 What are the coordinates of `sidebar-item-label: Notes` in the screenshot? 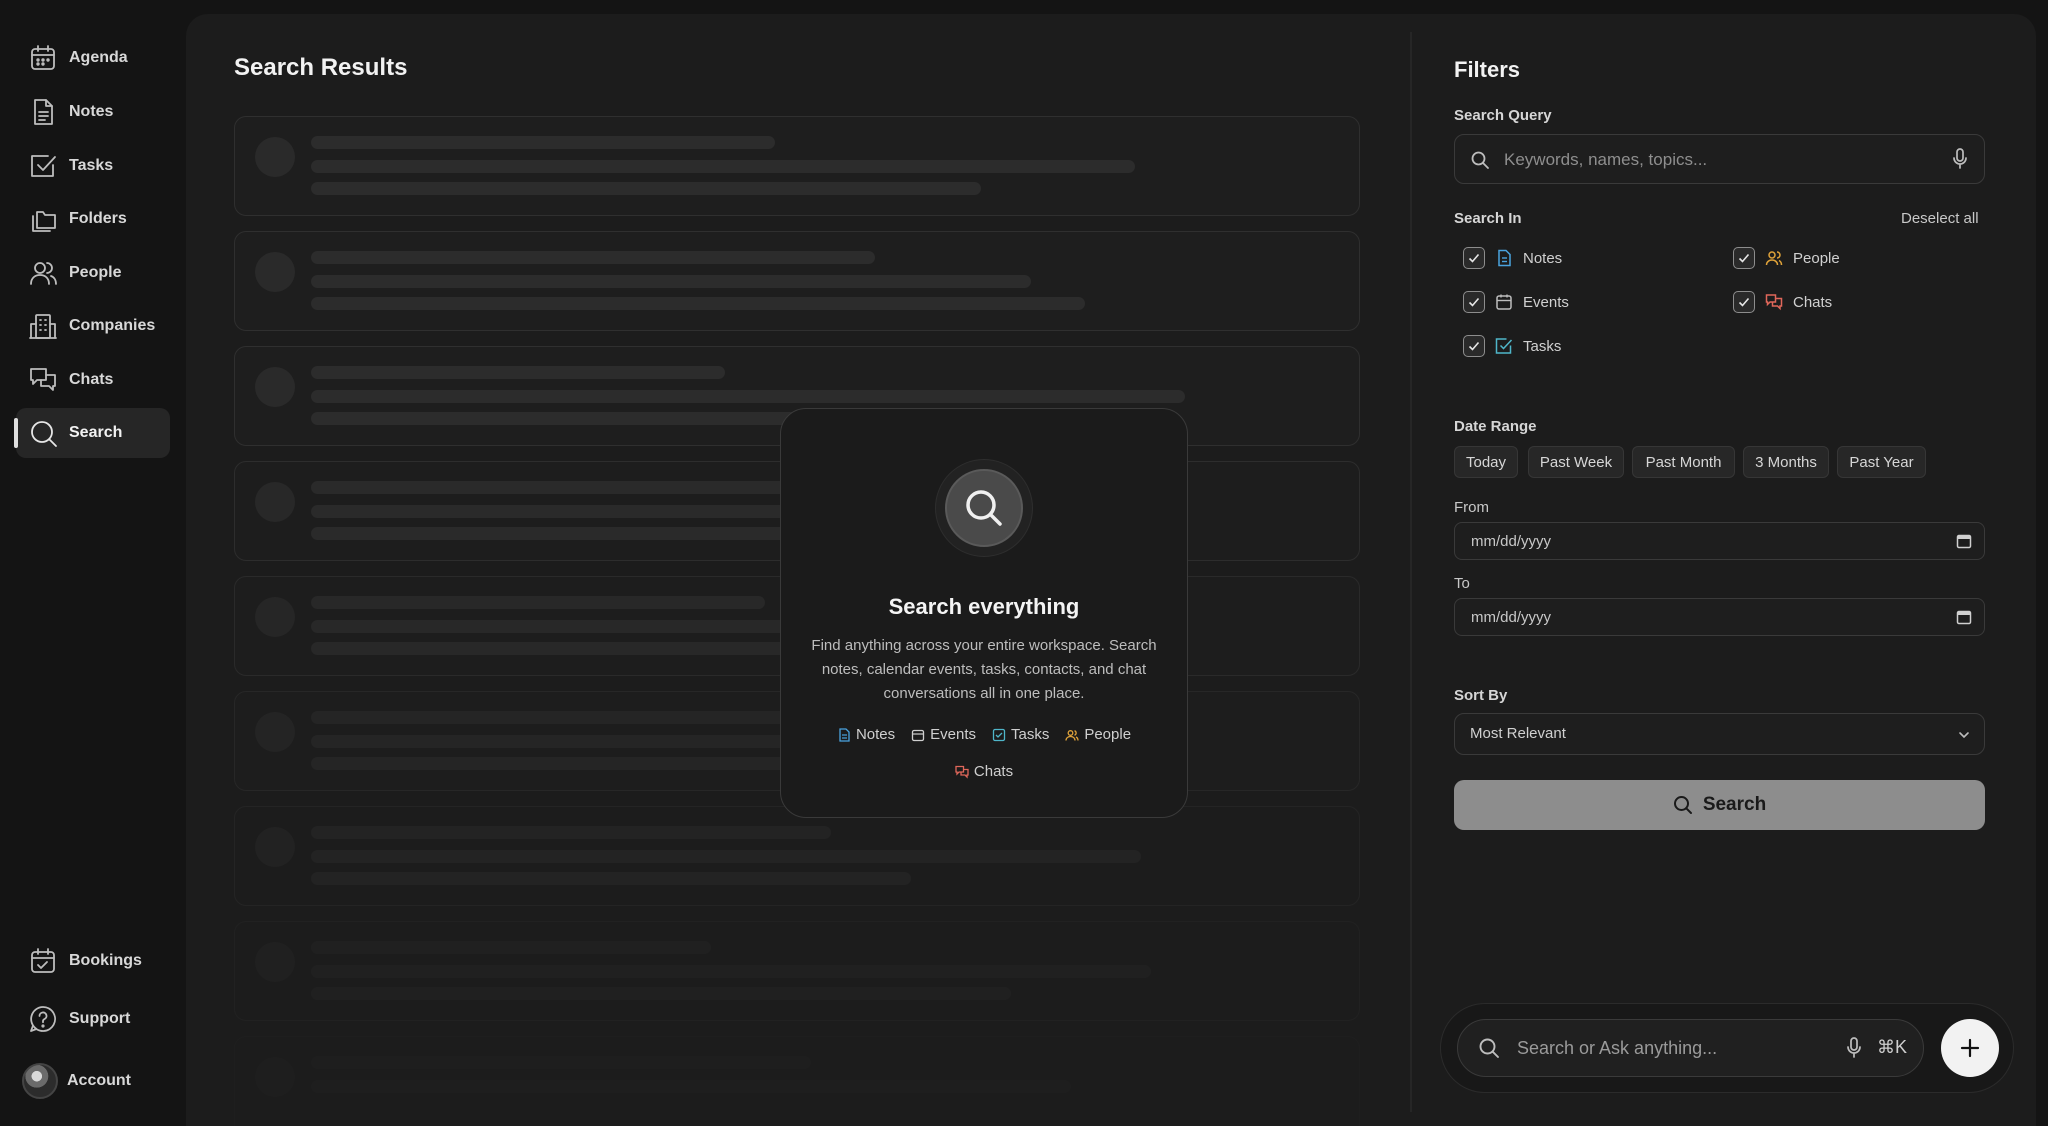 It's located at (91, 111).